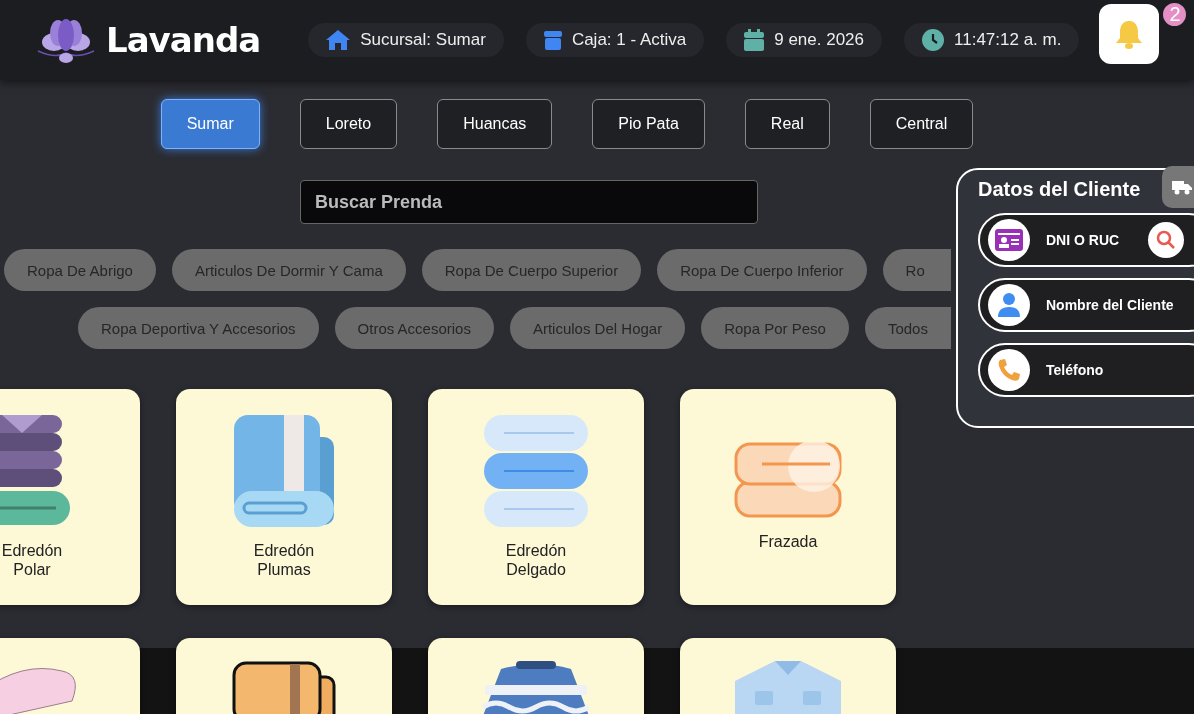  I want to click on truck-icon, so click(1182, 187).